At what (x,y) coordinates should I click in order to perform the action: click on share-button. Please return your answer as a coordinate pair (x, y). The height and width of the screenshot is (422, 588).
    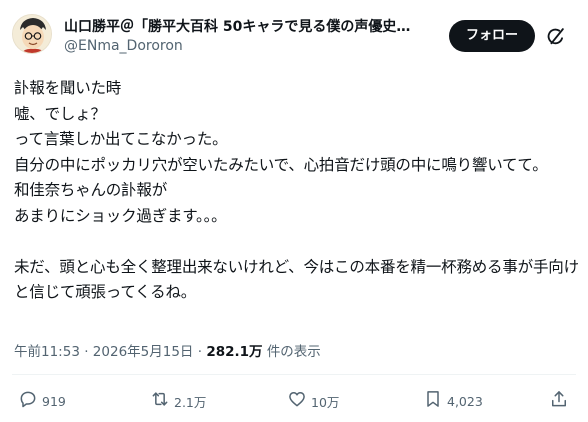
    Looking at the image, I should click on (559, 401).